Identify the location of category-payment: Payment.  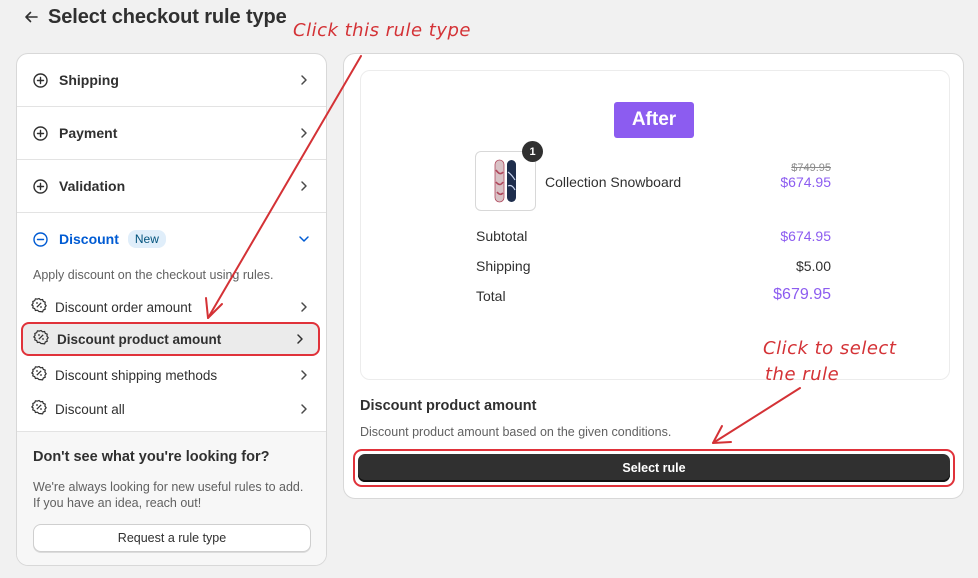
(171, 133).